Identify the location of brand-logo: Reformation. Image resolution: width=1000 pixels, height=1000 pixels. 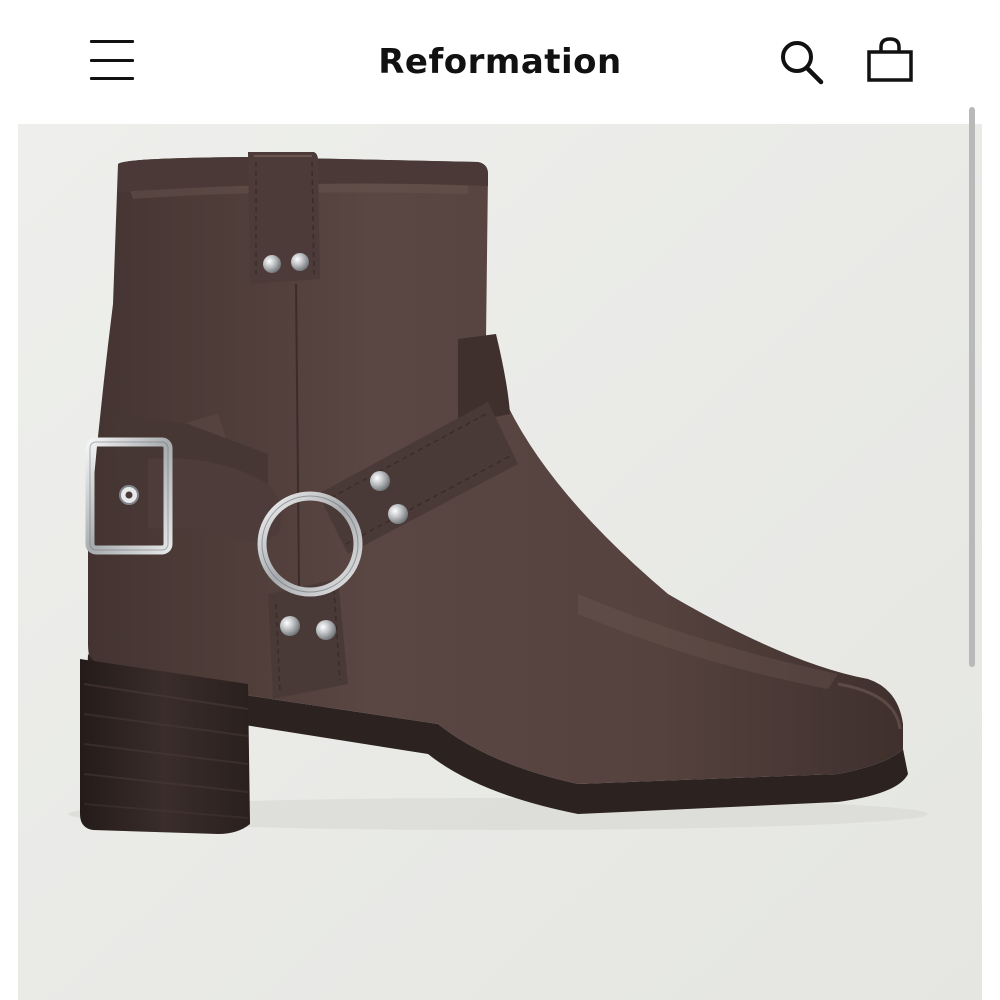
(500, 62).